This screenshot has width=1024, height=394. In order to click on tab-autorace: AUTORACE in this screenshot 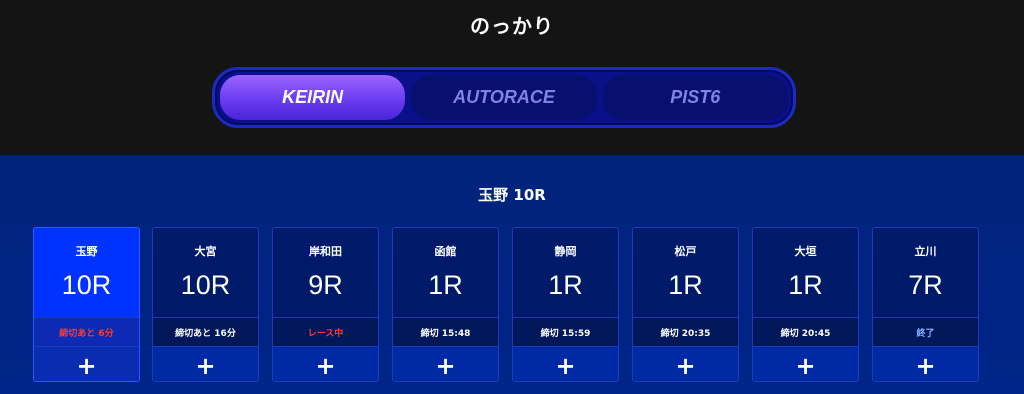, I will do `click(504, 97)`.